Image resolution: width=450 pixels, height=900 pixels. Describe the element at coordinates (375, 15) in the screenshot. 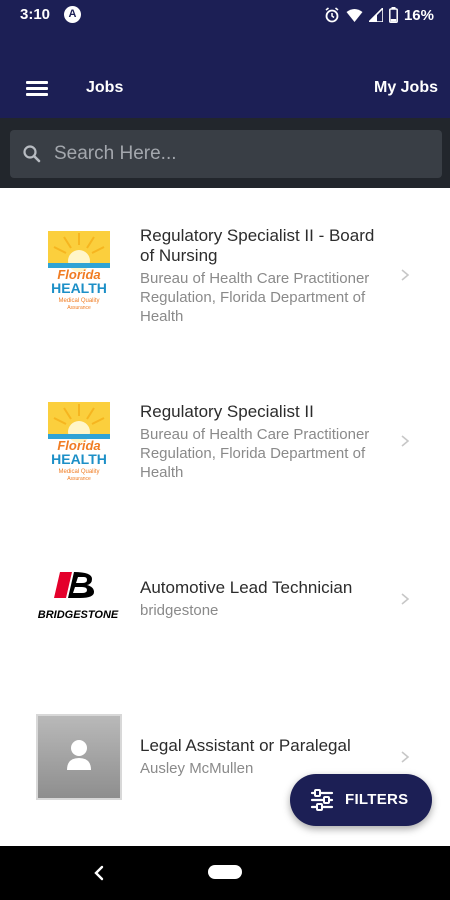

I see `signal-icon` at that location.